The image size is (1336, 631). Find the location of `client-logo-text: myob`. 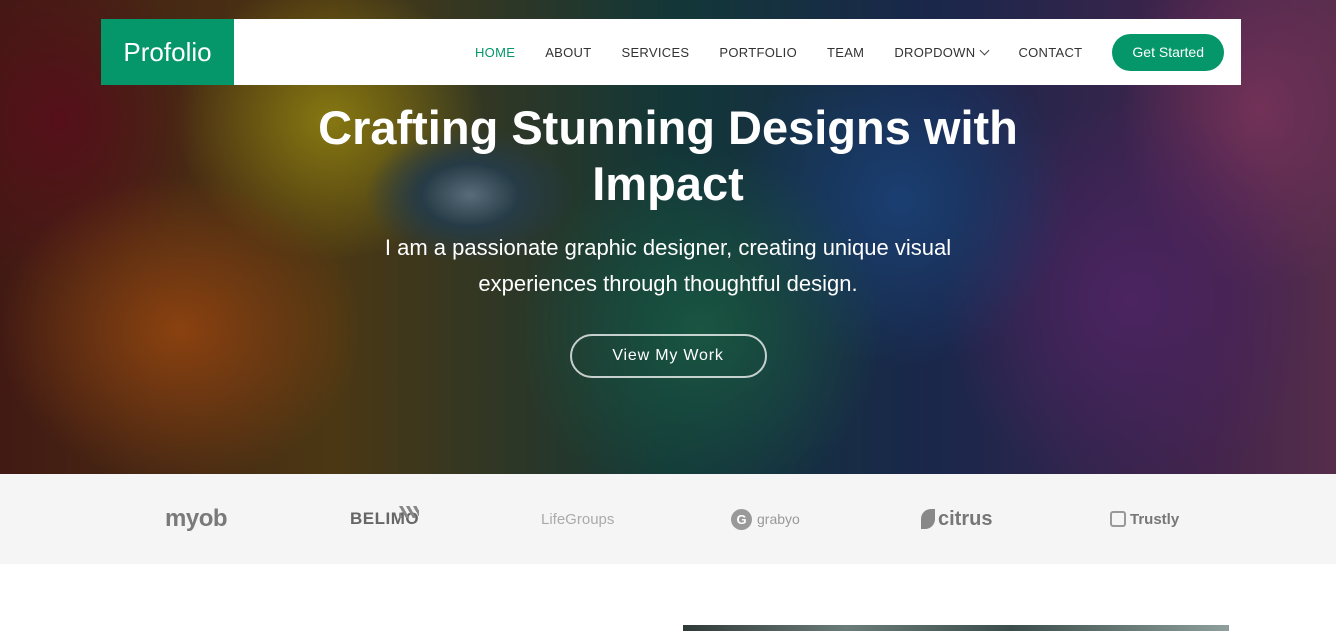

client-logo-text: myob is located at coordinates (196, 518).